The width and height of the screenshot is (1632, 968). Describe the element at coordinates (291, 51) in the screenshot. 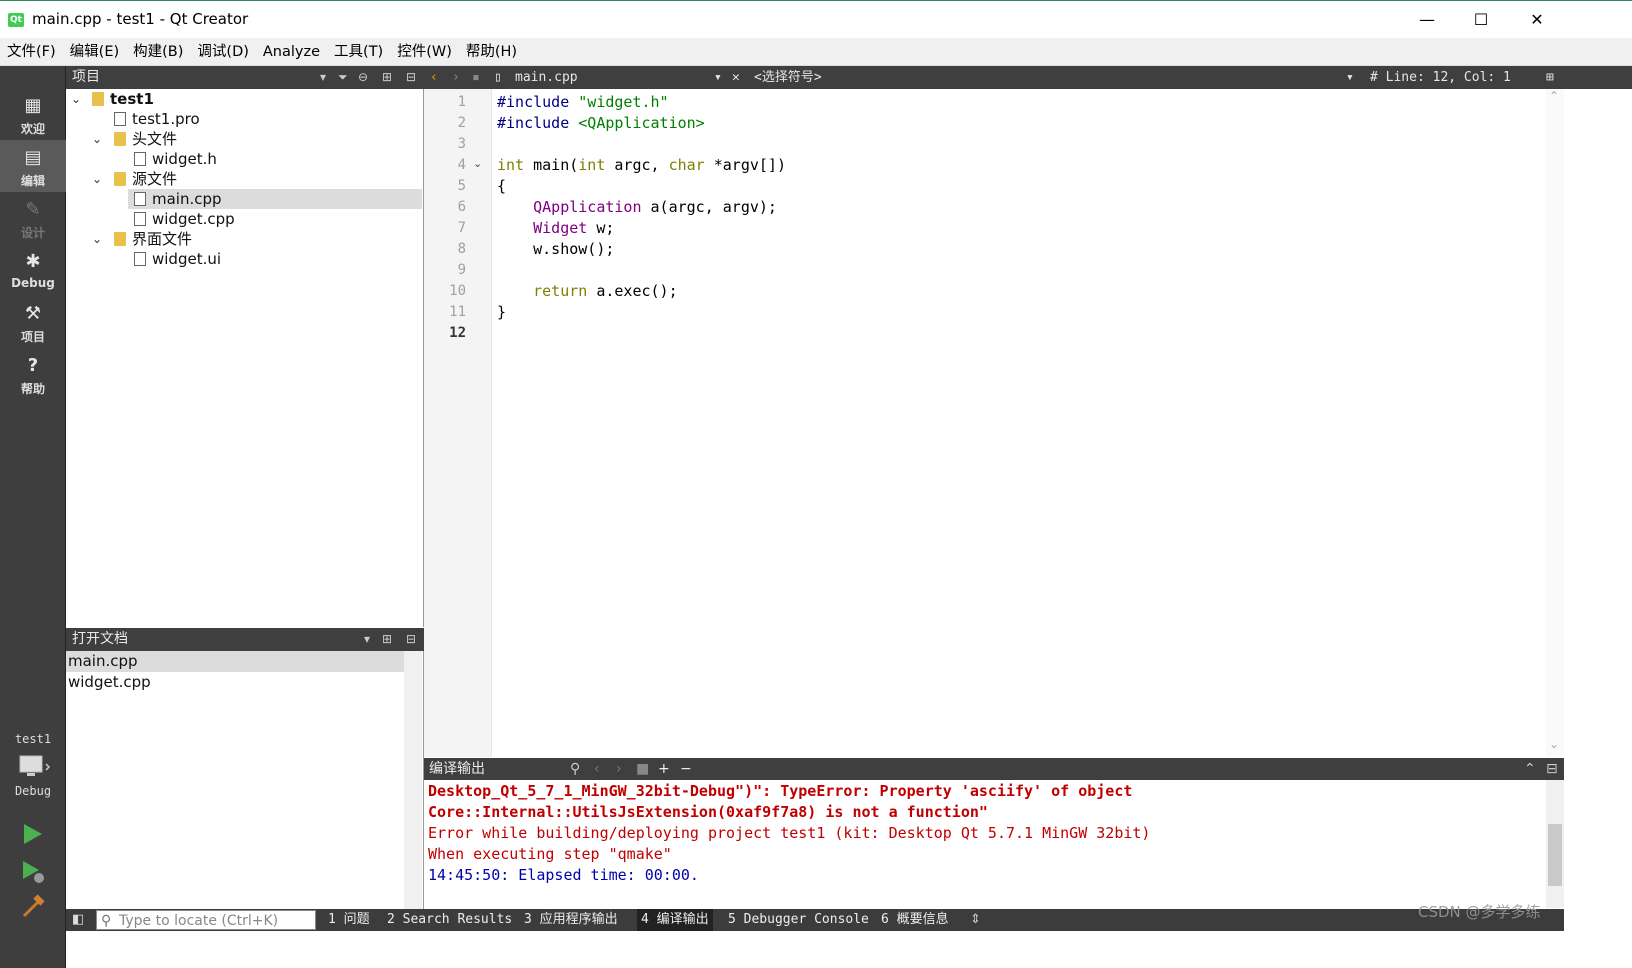

I see `menu-analyze: Analyze` at that location.